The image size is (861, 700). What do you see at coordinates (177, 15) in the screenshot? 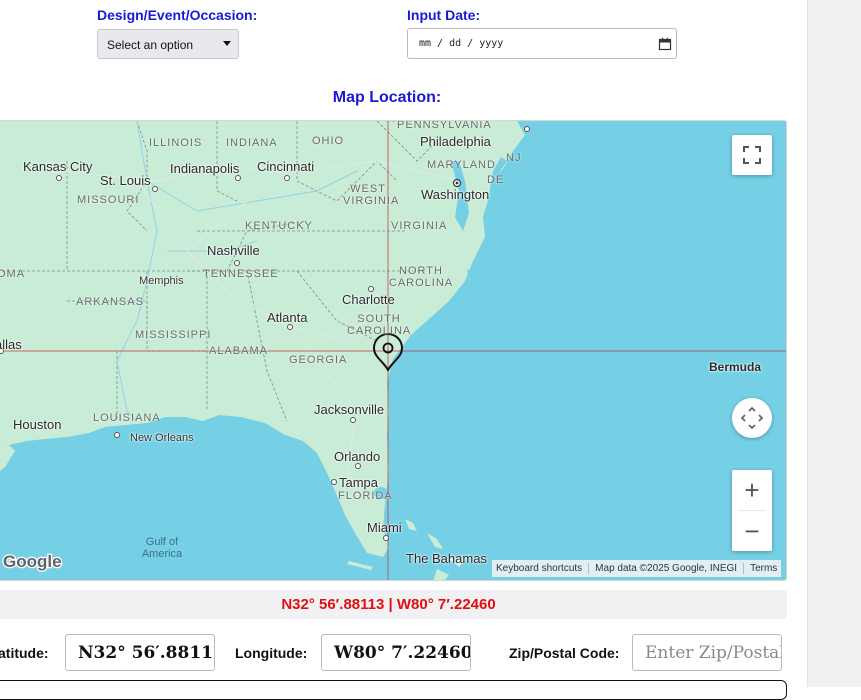
I see `design-event-label: Design/Event/Occasion:` at bounding box center [177, 15].